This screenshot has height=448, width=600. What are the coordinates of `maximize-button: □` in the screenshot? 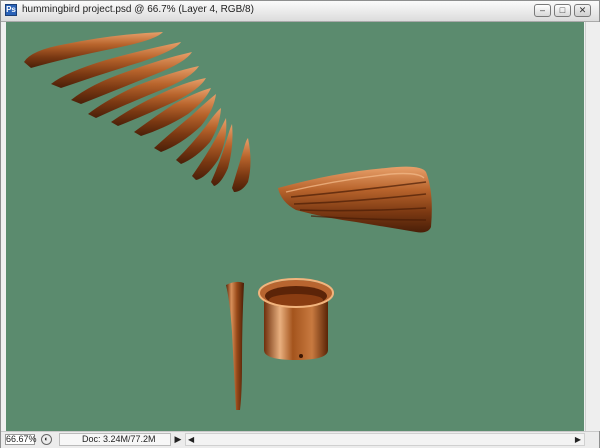 It's located at (562, 10).